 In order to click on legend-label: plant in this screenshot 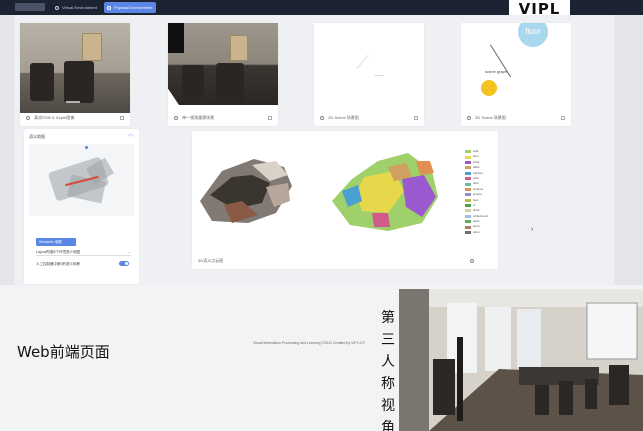, I will do `click(476, 221)`.